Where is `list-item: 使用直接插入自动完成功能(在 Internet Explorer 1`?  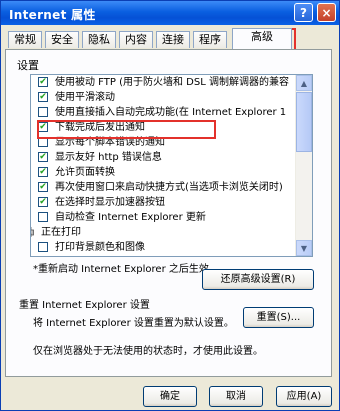 list-item: 使用直接插入自动完成功能(在 Internet Explorer 1 is located at coordinates (163, 112).